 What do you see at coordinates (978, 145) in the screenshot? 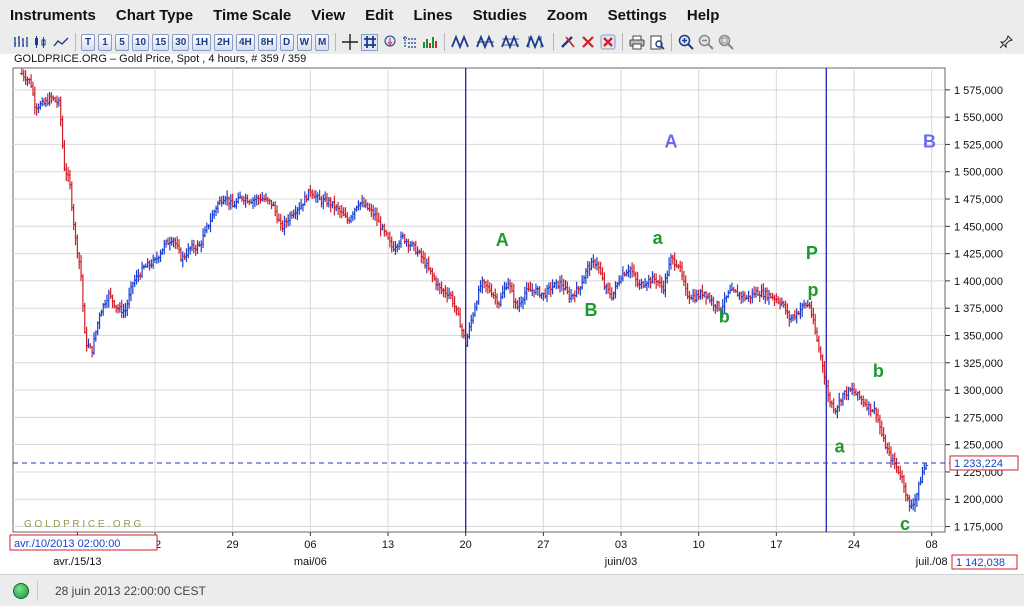
I see `price-tick-label: 1 525,000` at bounding box center [978, 145].